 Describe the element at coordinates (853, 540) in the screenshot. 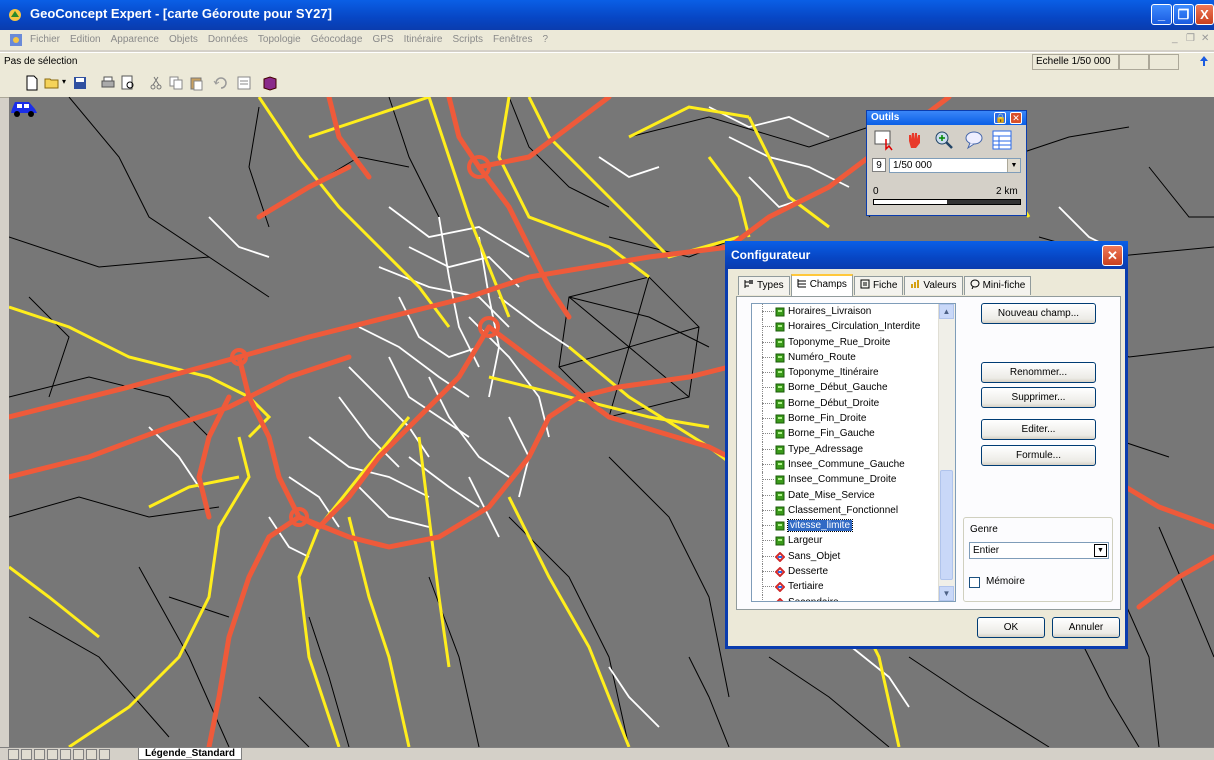

I see `list-item: Largeur` at that location.